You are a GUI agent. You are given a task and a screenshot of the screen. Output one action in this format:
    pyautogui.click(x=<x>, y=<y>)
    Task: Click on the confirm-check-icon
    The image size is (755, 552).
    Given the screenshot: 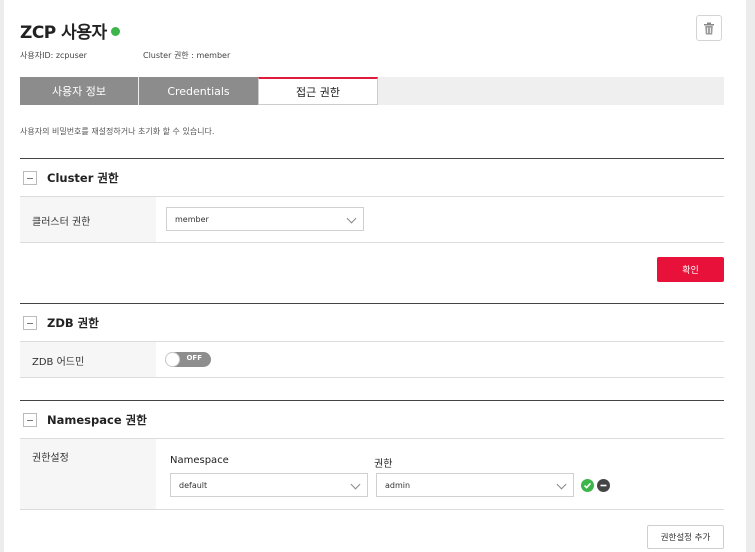 What is the action you would take?
    pyautogui.click(x=587, y=485)
    